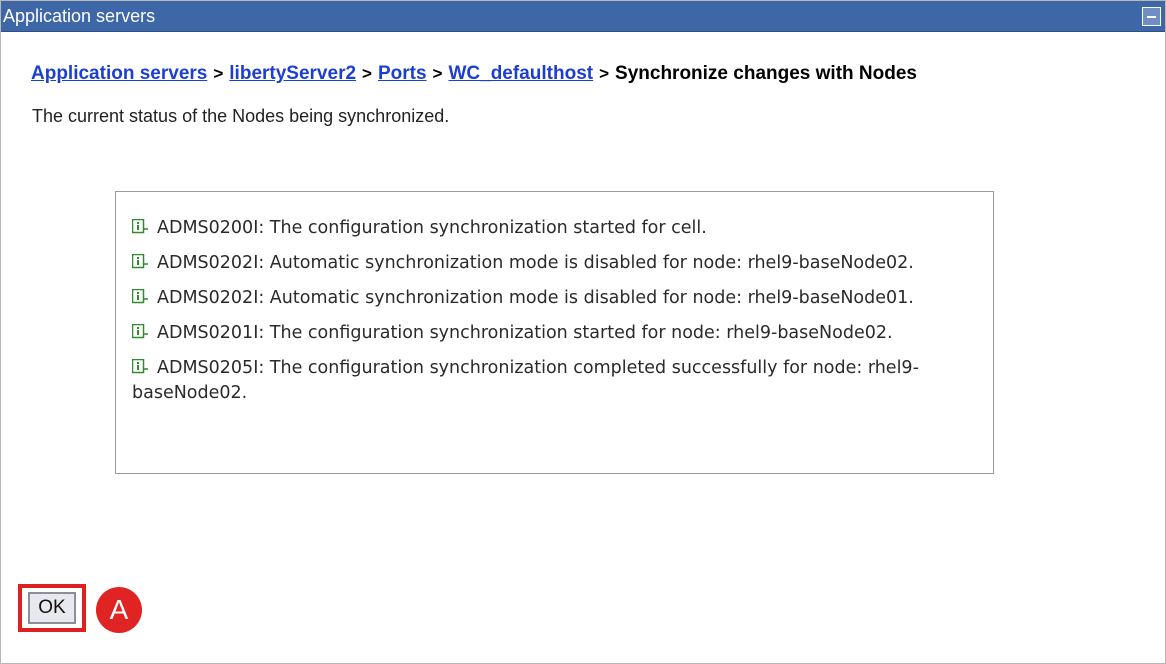 The image size is (1166, 664). What do you see at coordinates (583, 16) in the screenshot?
I see `panel-titlebar: Application servers` at bounding box center [583, 16].